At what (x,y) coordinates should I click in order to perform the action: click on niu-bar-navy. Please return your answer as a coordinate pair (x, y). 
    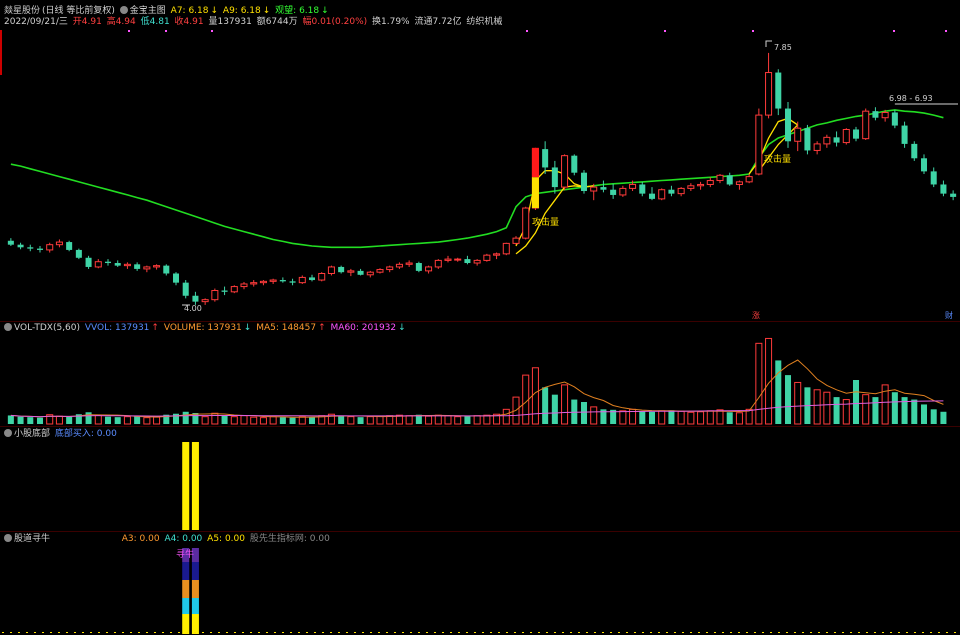
    Looking at the image, I should click on (186, 571).